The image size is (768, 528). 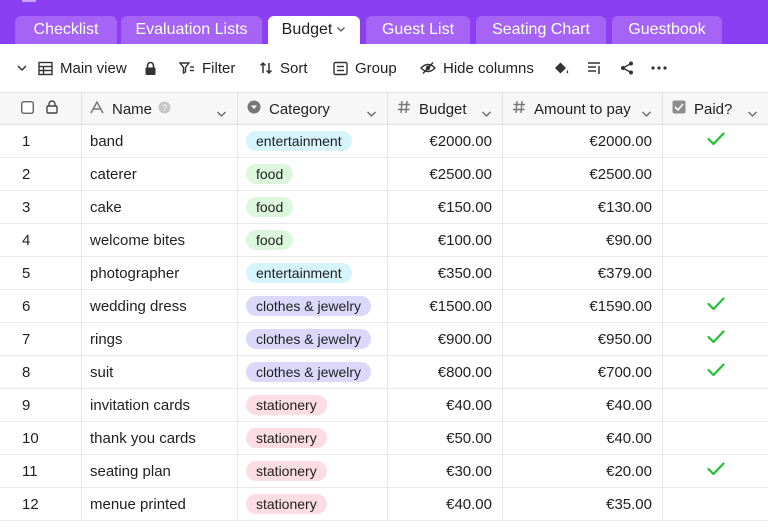 What do you see at coordinates (313, 109) in the screenshot?
I see `column-header-category: Category` at bounding box center [313, 109].